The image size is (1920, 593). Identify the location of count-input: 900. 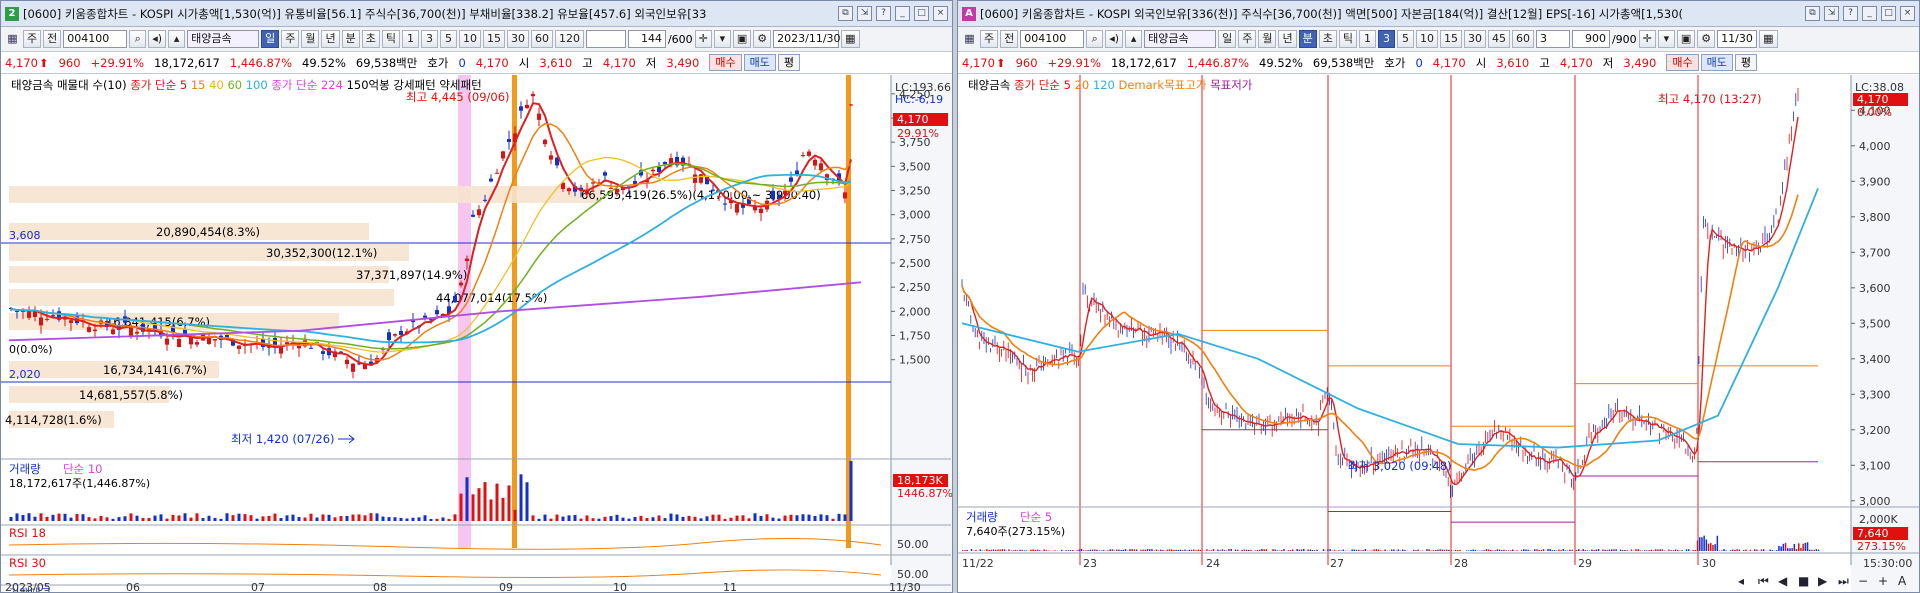
(1590, 39).